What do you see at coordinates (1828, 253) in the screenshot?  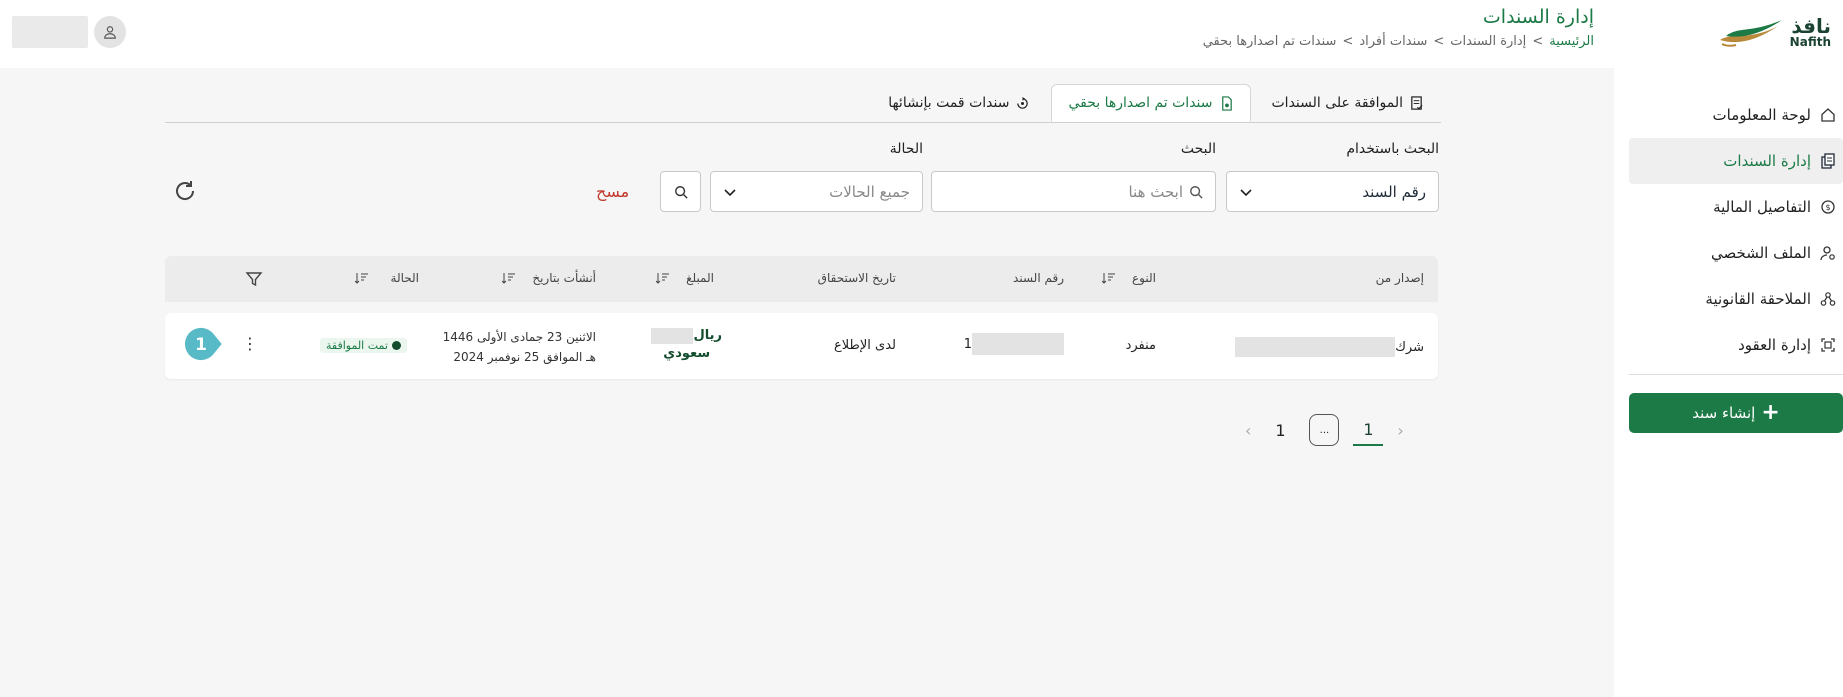 I see `user-settings-icon` at bounding box center [1828, 253].